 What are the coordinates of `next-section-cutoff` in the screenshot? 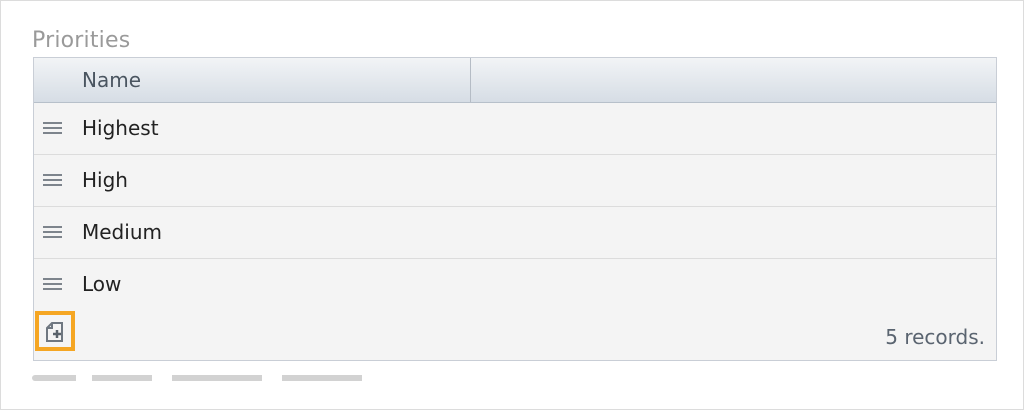 It's located at (212, 378).